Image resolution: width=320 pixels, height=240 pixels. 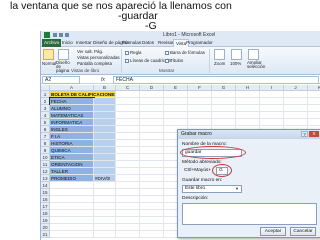 I want to click on table-cell: ORIENTACION, so click(x=72, y=164).